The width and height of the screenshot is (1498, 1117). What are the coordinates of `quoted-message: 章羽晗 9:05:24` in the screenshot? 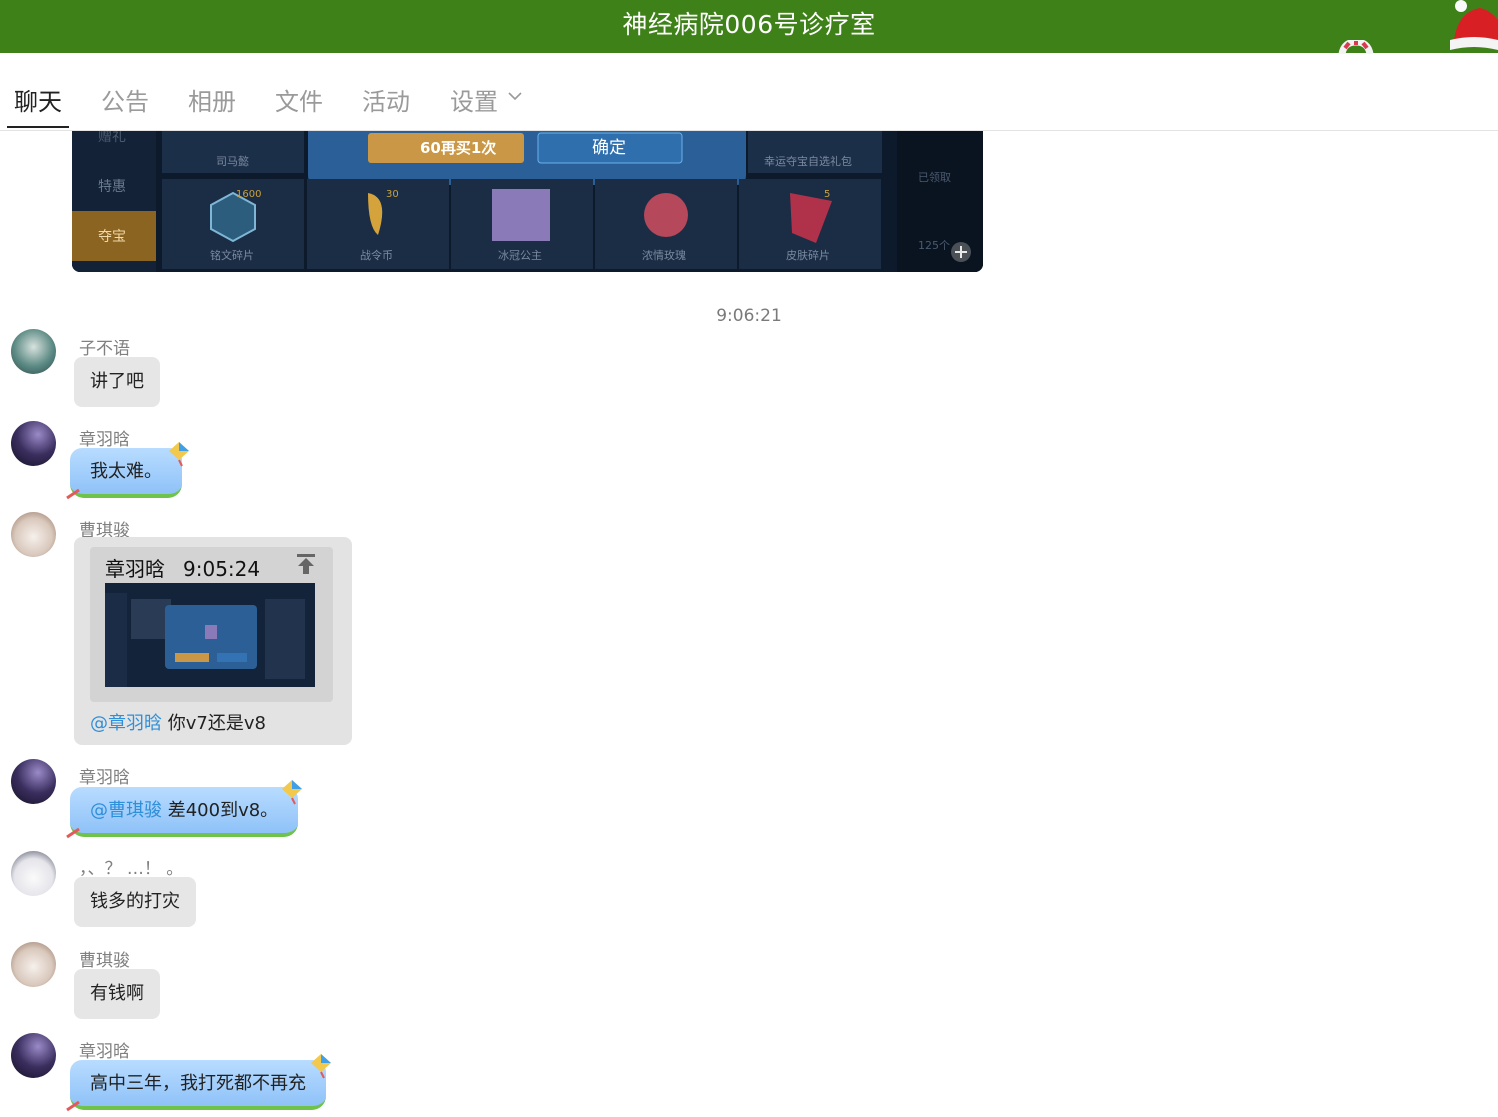 It's located at (211, 624).